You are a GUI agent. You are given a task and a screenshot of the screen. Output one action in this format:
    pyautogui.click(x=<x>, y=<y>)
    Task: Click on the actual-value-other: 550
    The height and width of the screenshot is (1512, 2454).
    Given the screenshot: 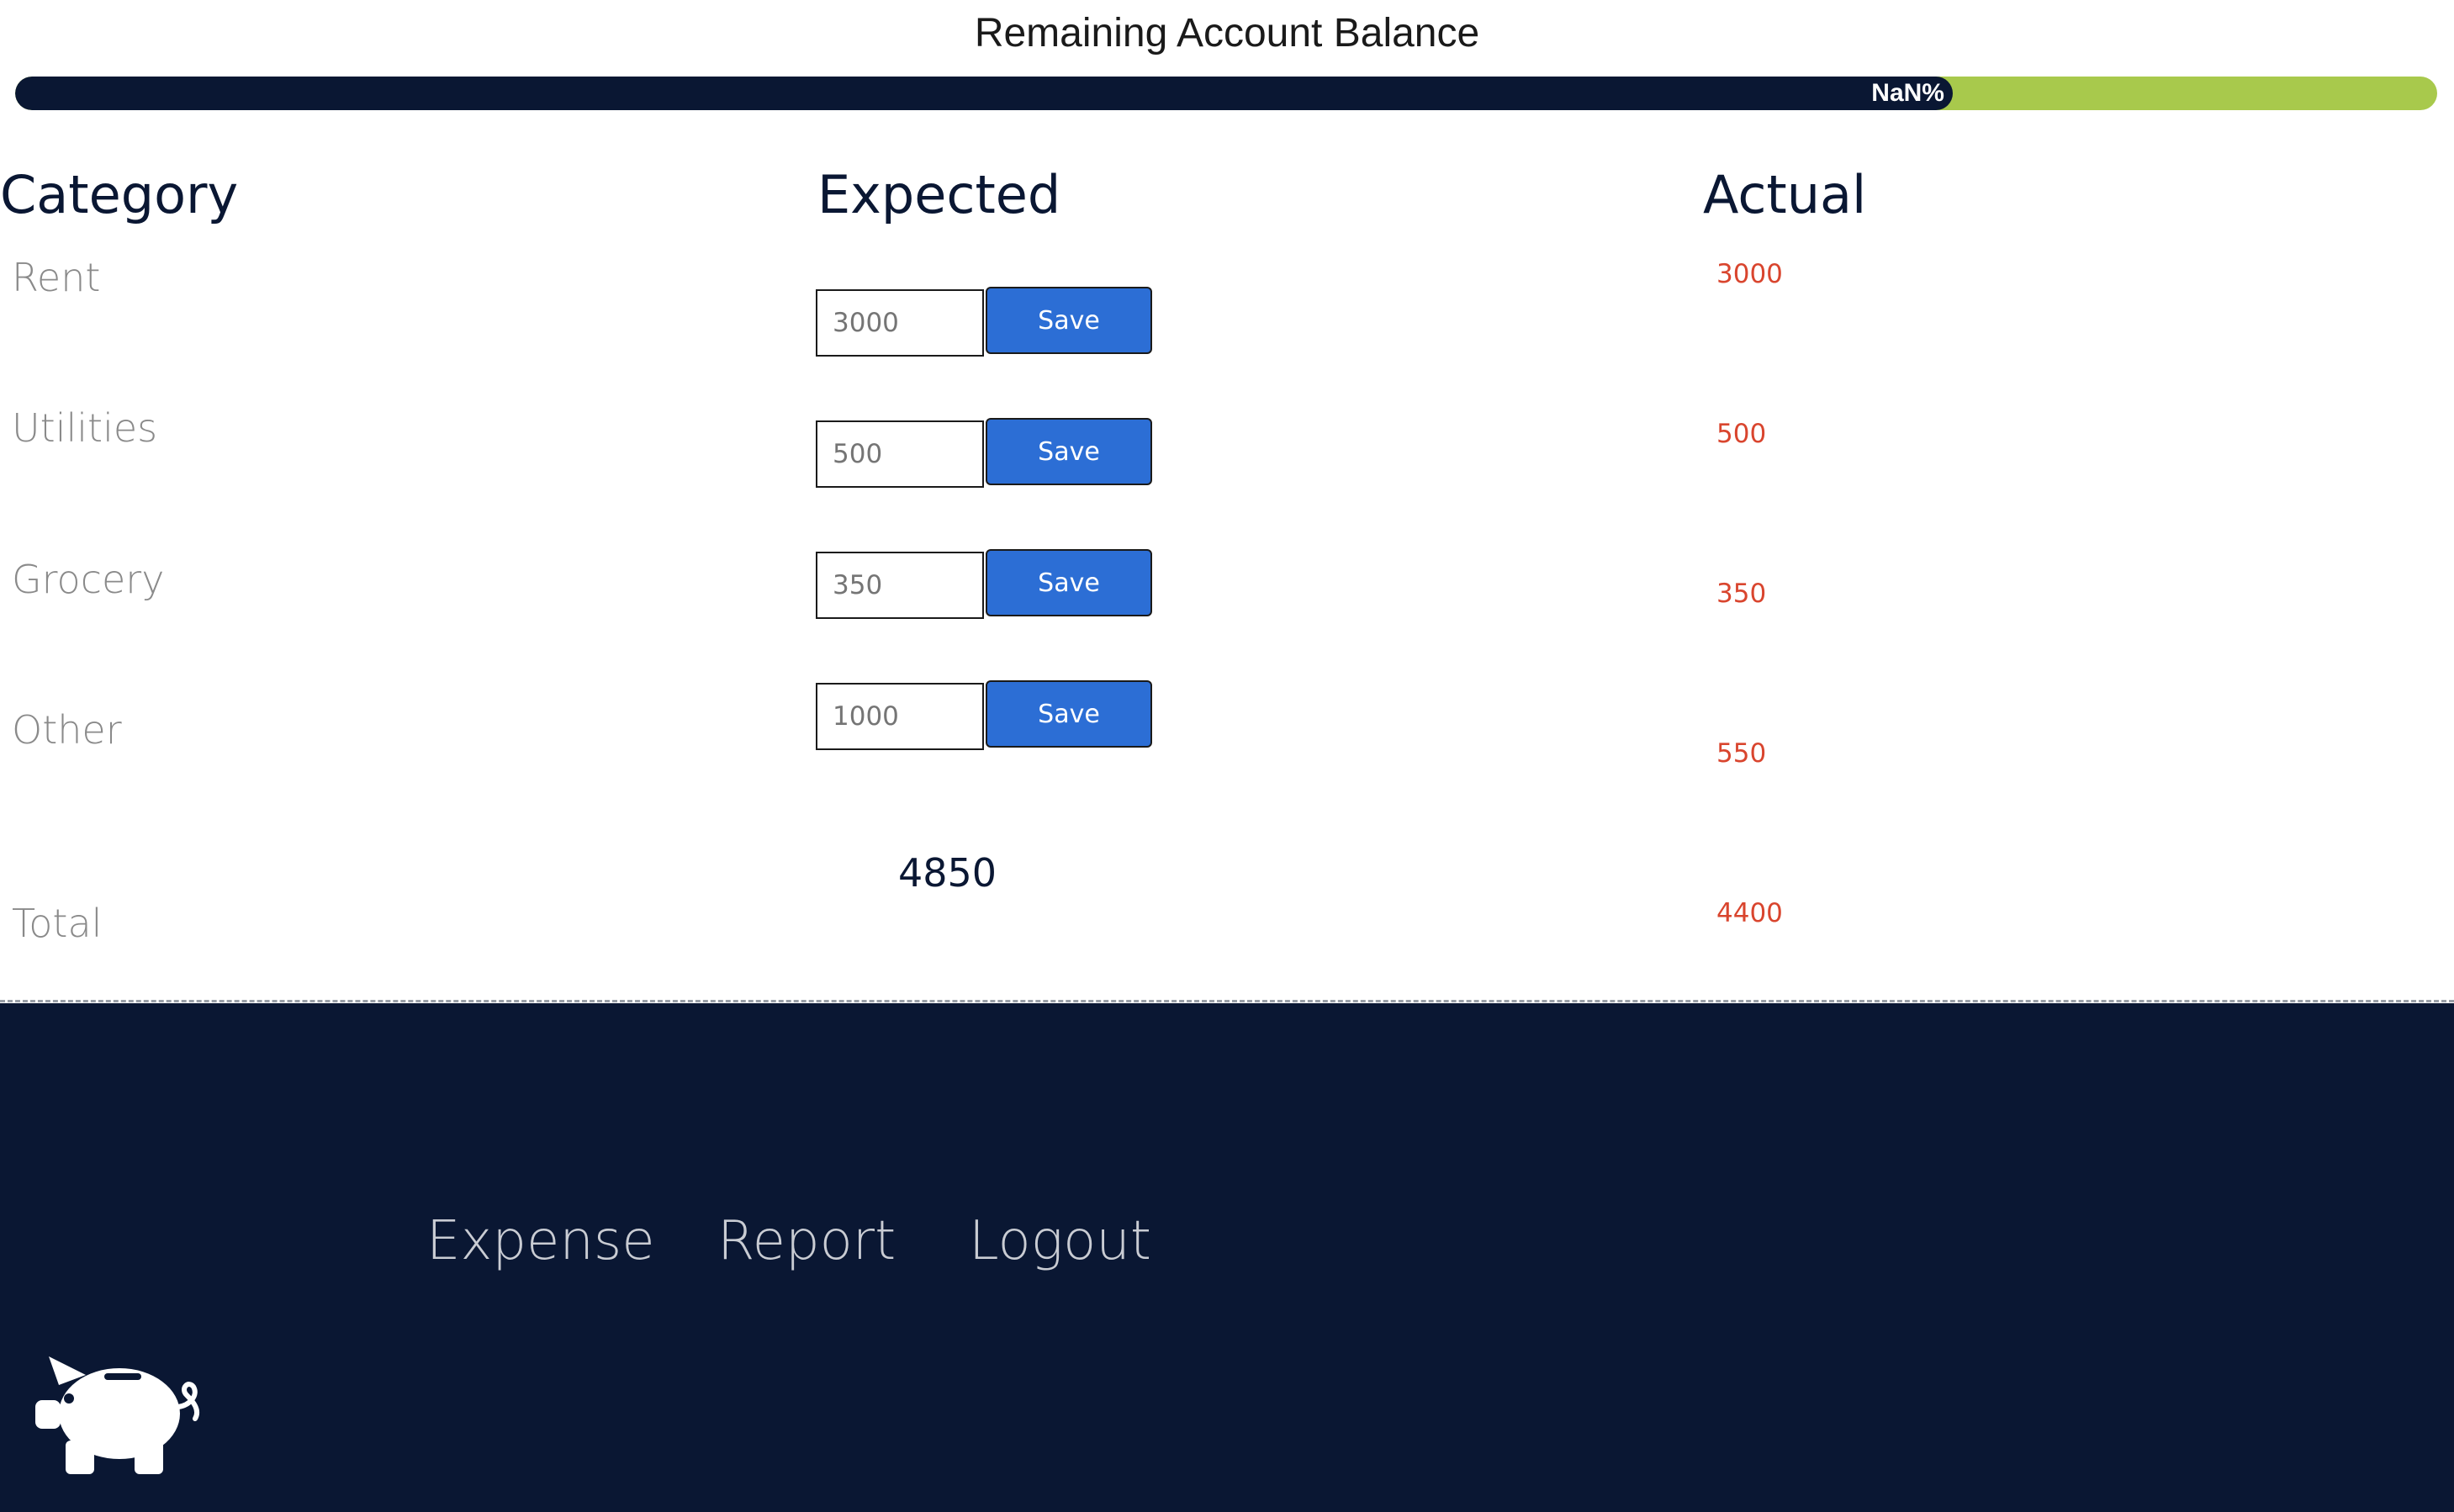 What is the action you would take?
    pyautogui.click(x=1741, y=753)
    